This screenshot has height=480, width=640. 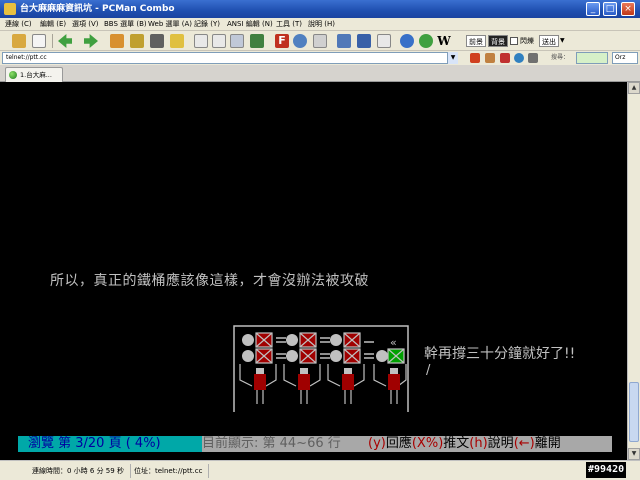 I want to click on status-address: 位址：telnet://ptt.cc, so click(x=172, y=471).